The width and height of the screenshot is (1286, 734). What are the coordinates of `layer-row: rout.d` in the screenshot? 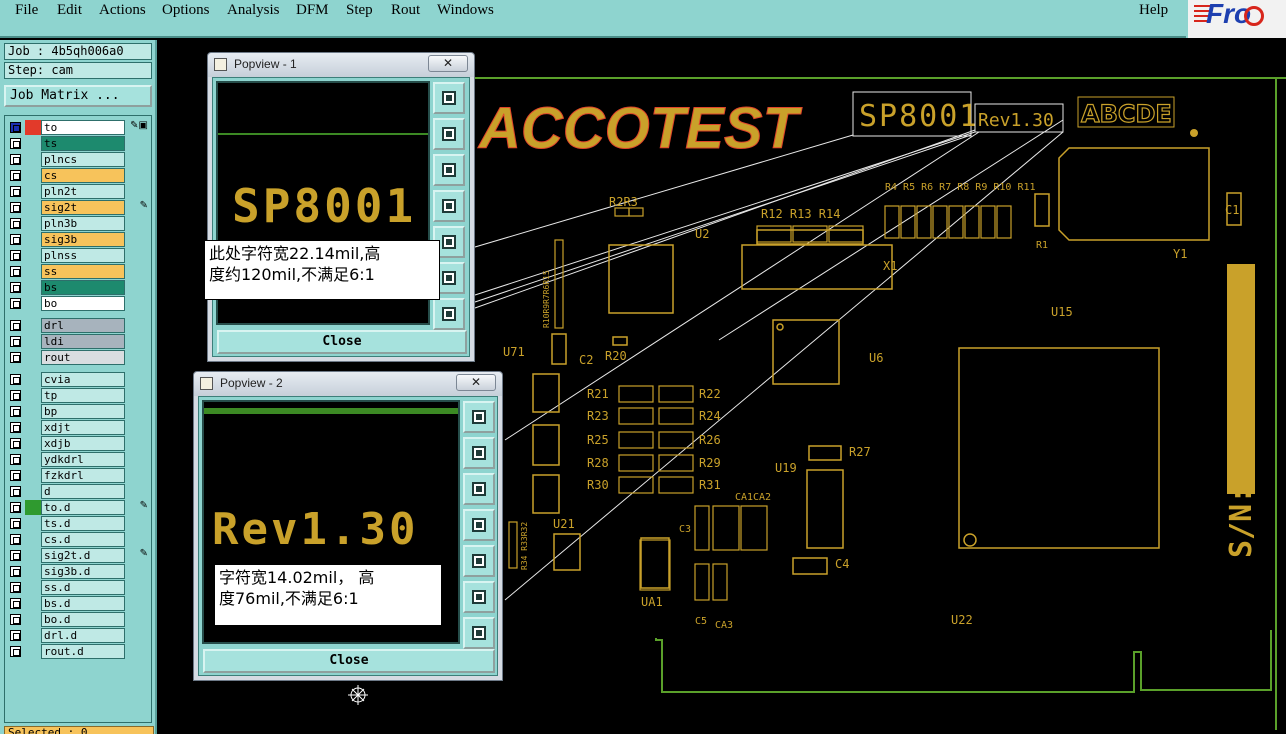 It's located at (79, 651).